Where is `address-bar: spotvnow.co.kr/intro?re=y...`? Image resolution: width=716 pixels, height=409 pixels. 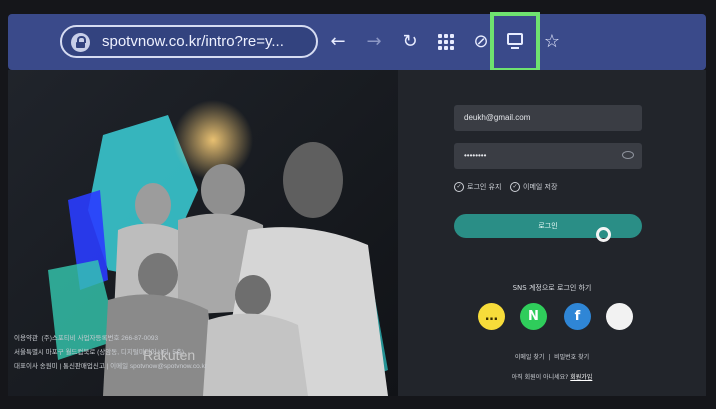
address-bar: spotvnow.co.kr/intro?re=y... is located at coordinates (189, 41).